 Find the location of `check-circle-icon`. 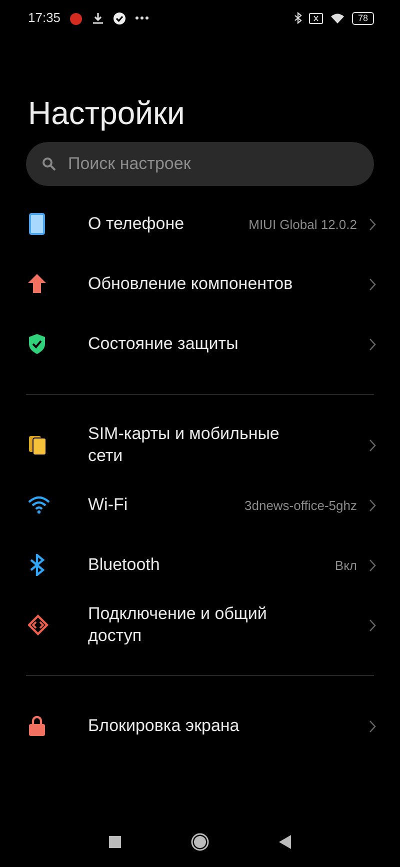

check-circle-icon is located at coordinates (119, 18).